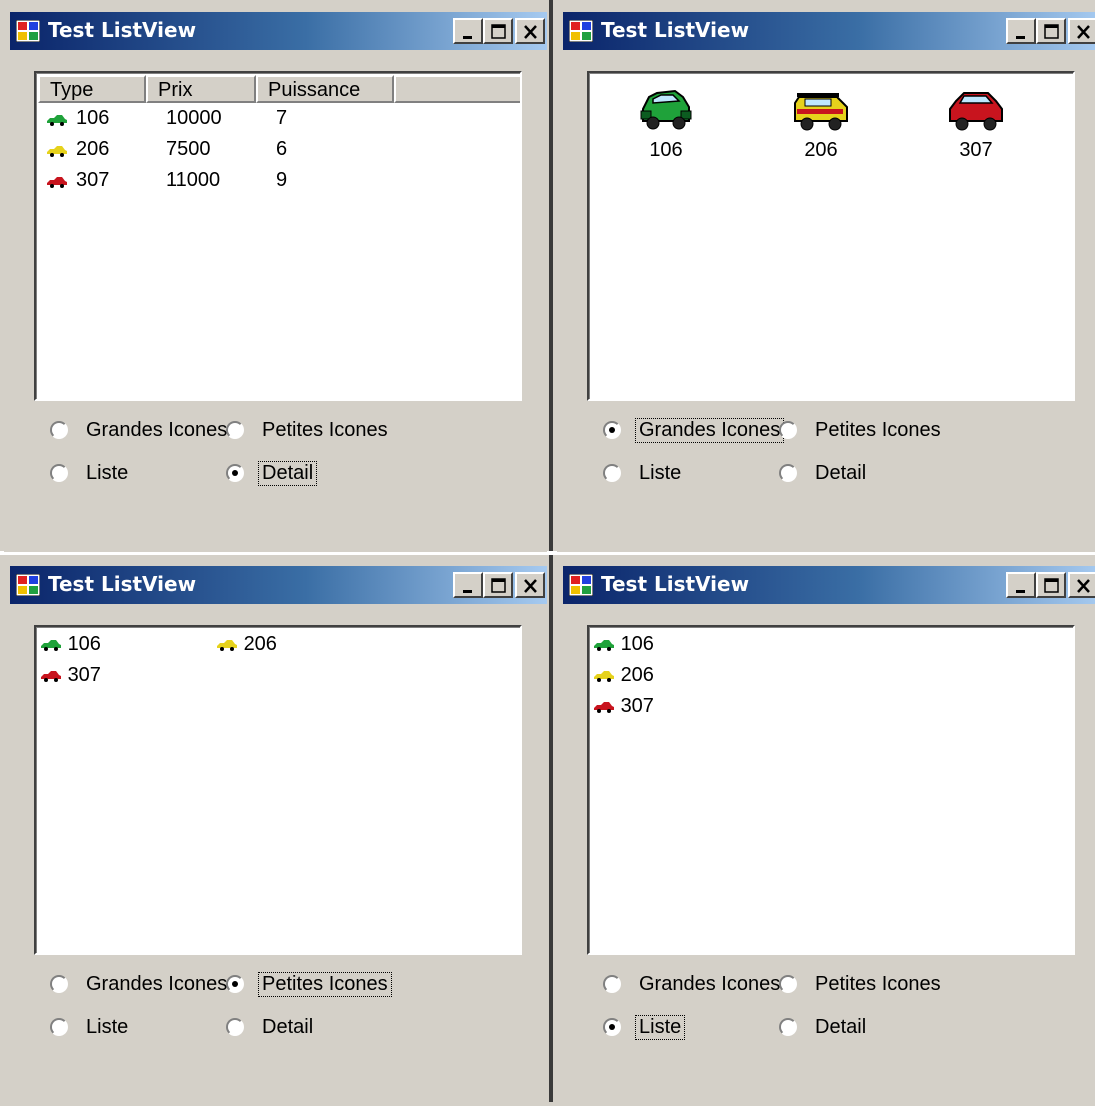  Describe the element at coordinates (325, 89) in the screenshot. I see `column-header-puissance: Puissance` at that location.